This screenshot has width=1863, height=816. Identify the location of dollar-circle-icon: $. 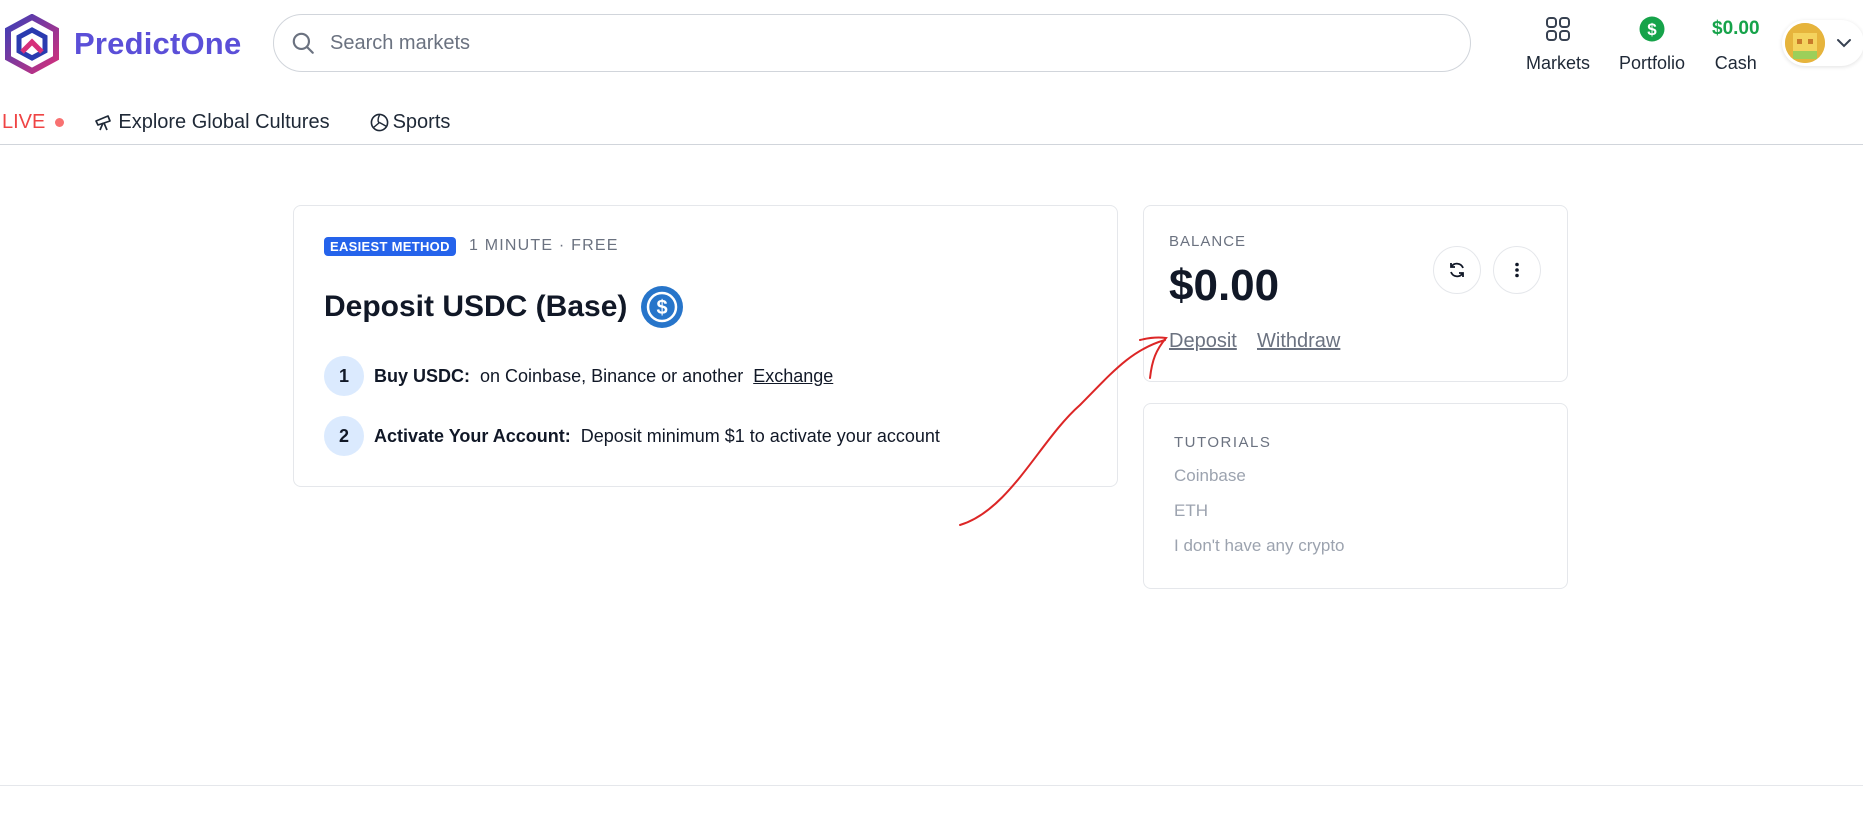
(1652, 29).